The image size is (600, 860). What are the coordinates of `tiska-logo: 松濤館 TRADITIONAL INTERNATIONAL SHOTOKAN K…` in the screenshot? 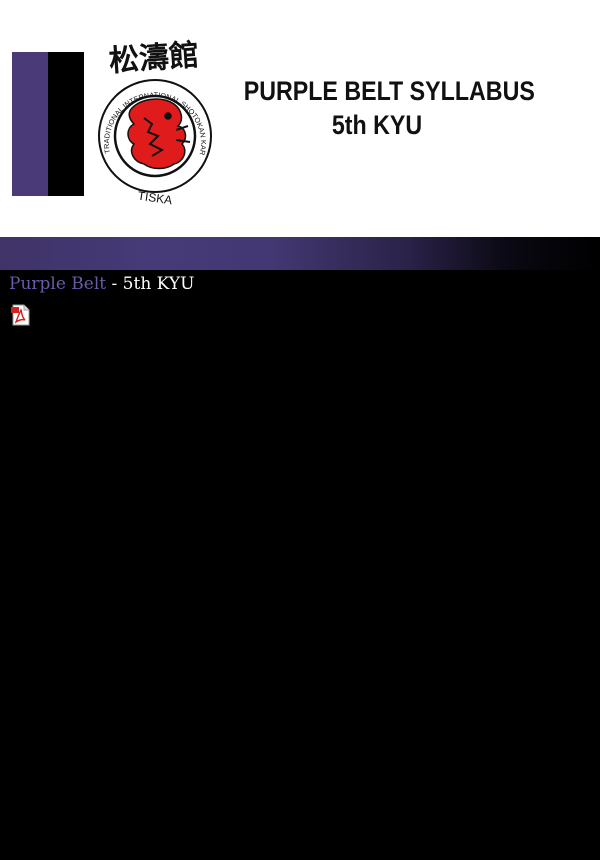 It's located at (152, 117).